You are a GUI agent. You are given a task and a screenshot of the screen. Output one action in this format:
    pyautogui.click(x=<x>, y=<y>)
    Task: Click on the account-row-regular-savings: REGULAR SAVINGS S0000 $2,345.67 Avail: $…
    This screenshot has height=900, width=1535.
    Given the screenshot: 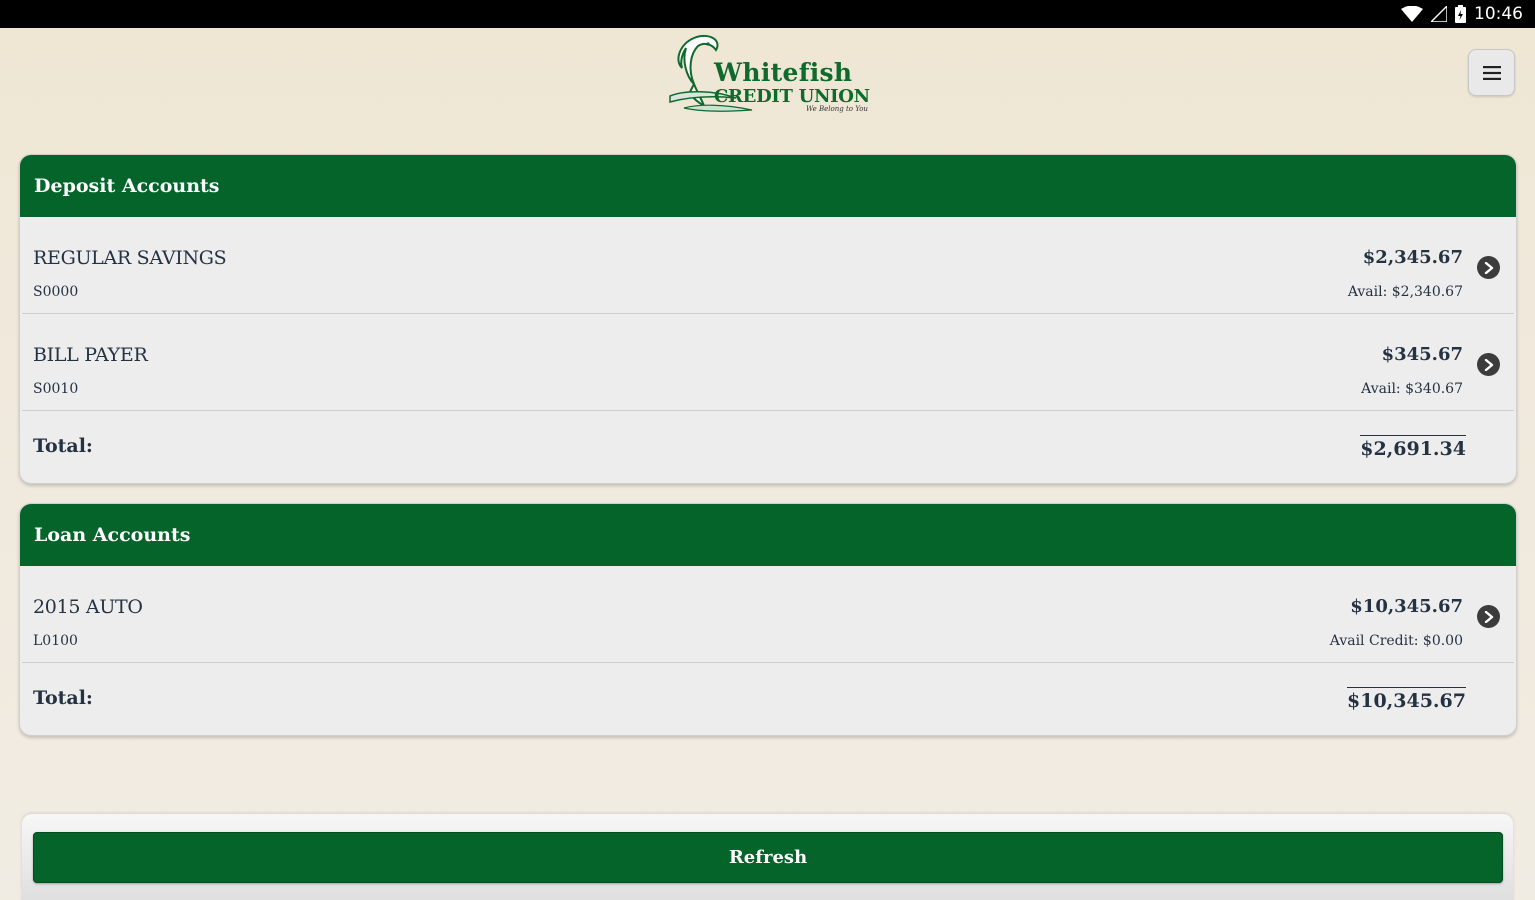 What is the action you would take?
    pyautogui.click(x=768, y=265)
    